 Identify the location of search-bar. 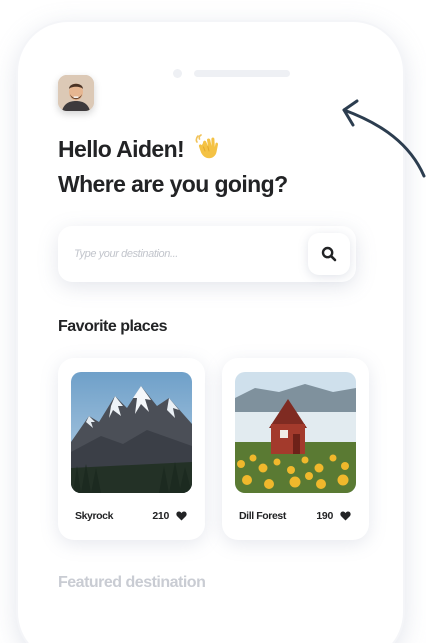
(207, 254).